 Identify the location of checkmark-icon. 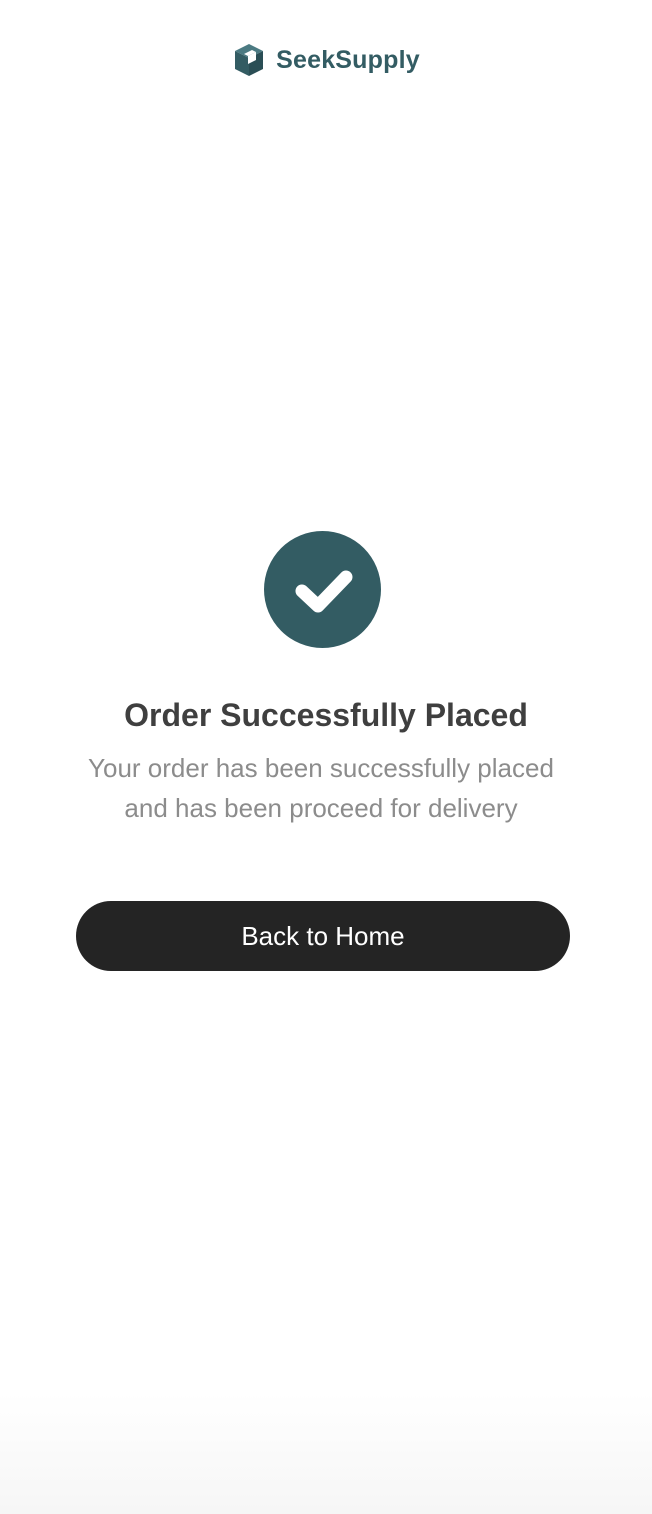
(323, 591).